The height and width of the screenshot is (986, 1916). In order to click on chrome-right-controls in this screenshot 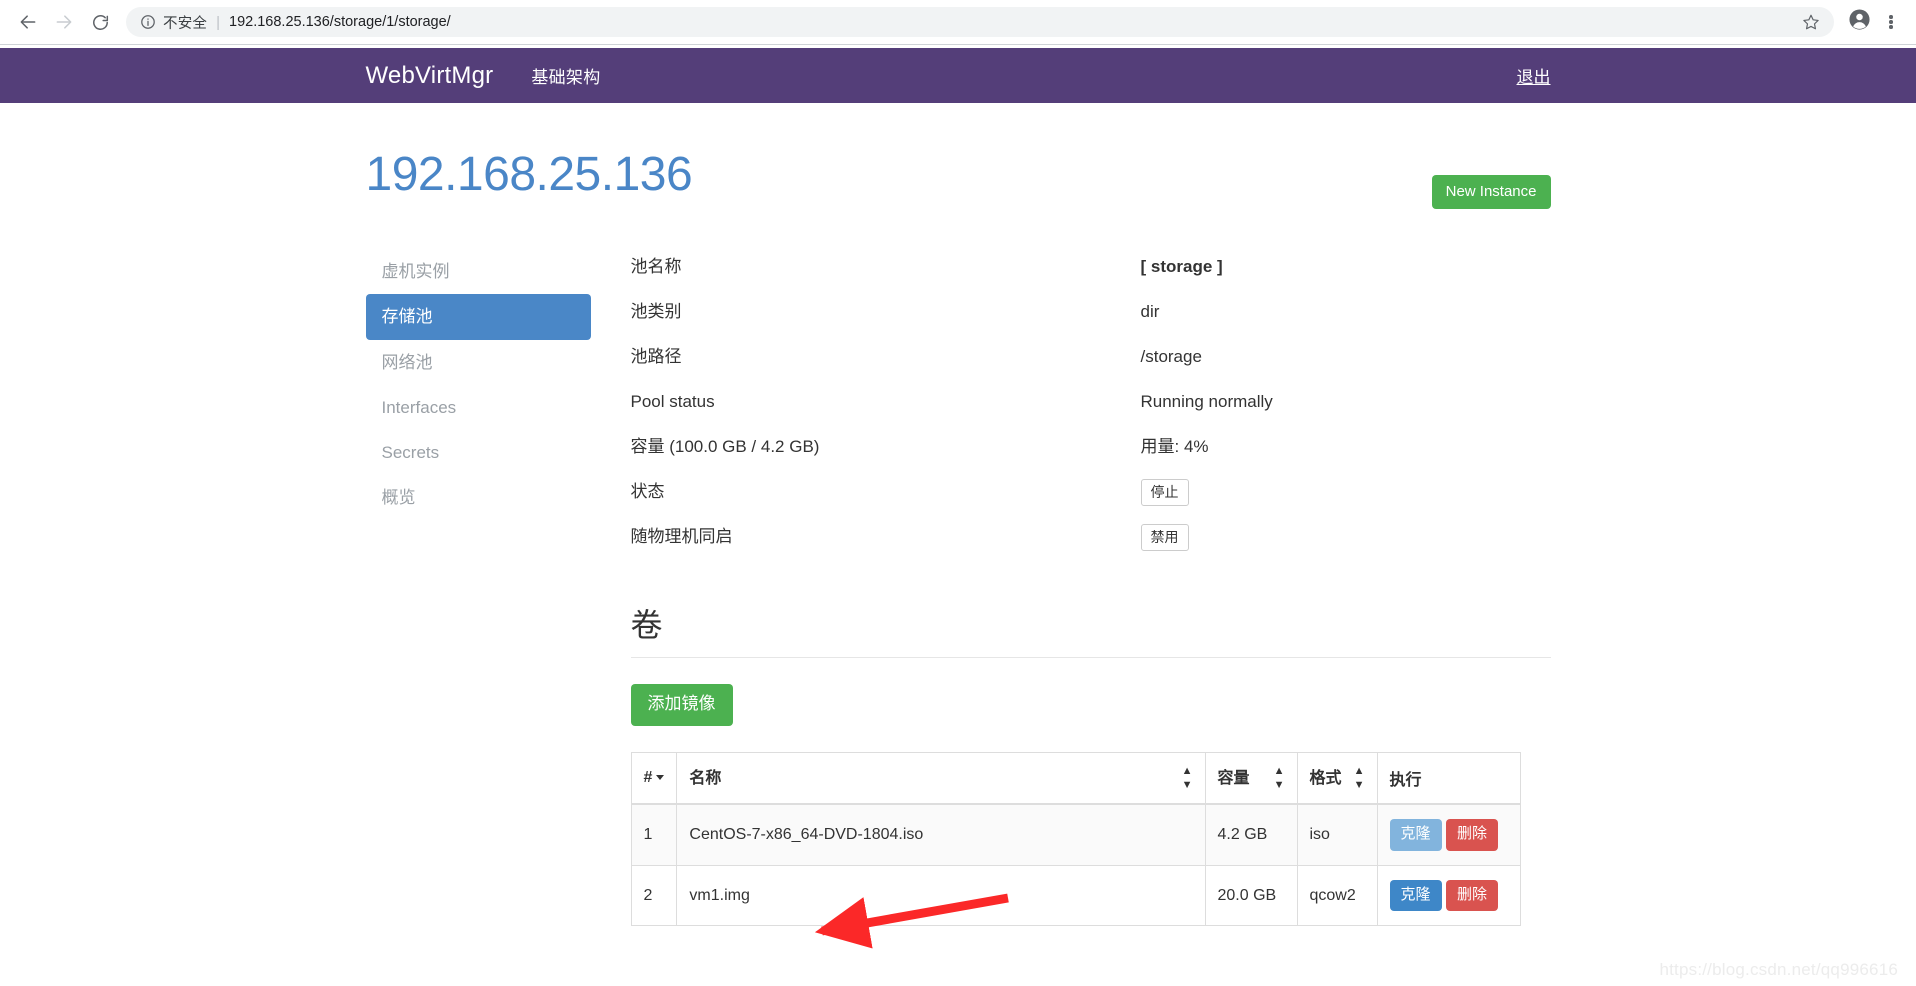, I will do `click(1874, 22)`.